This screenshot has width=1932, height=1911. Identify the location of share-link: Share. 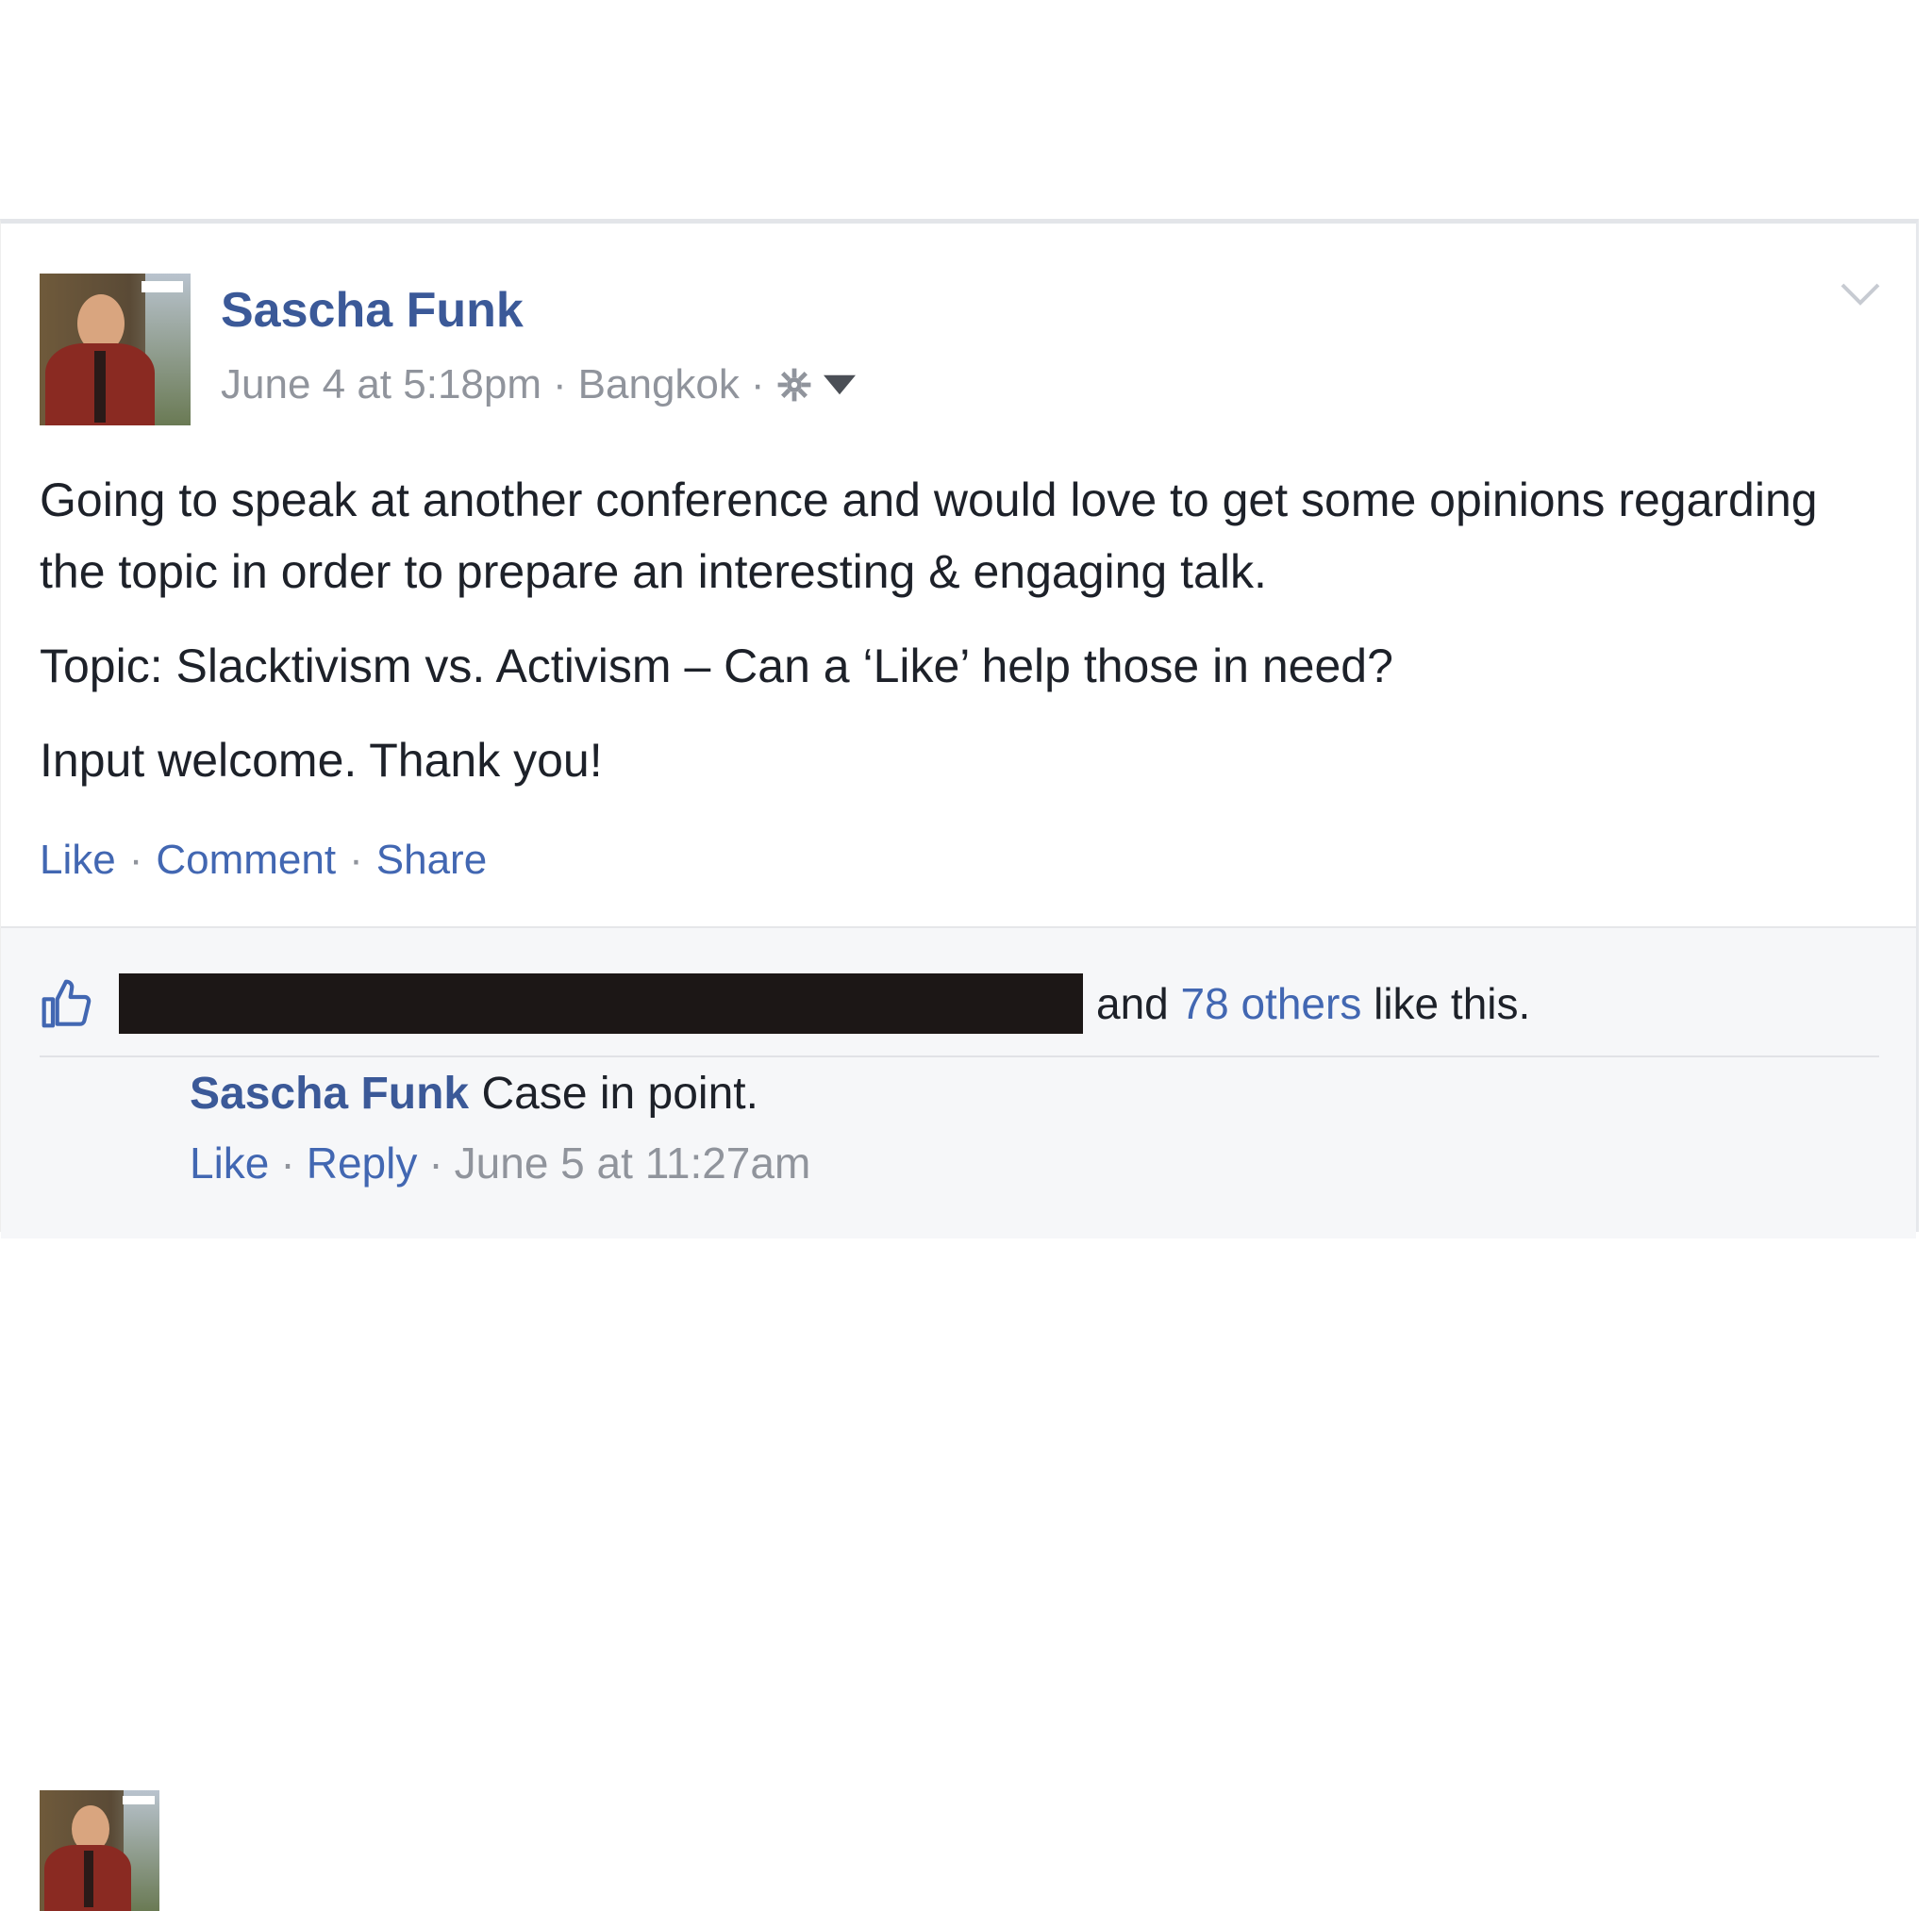
(432, 860).